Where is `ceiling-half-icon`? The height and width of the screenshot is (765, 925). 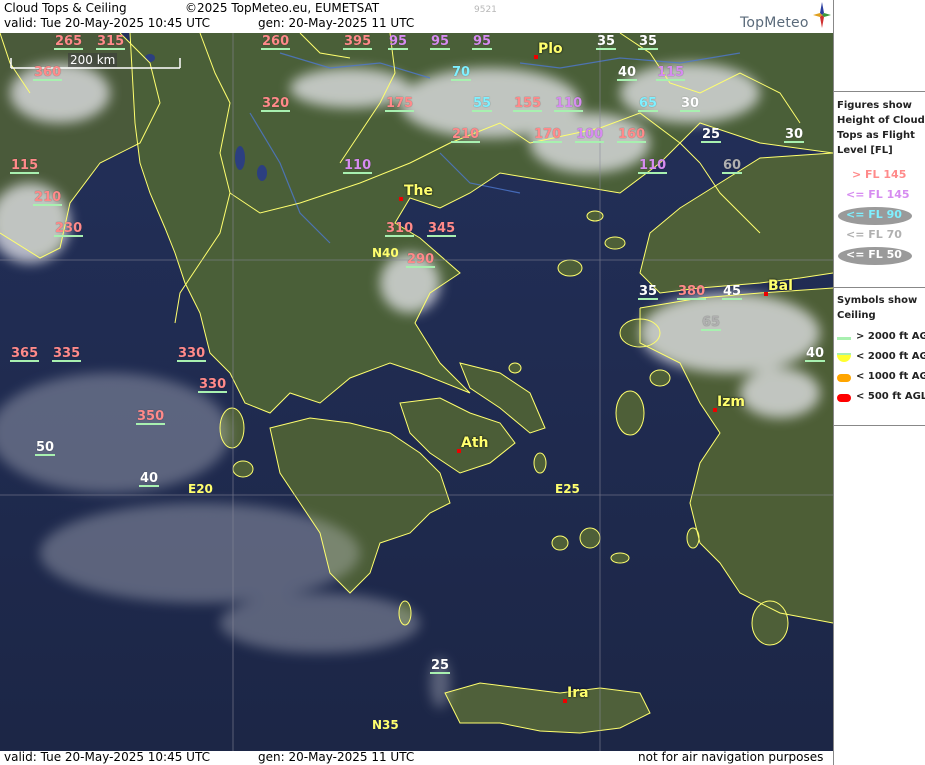 ceiling-half-icon is located at coordinates (844, 357).